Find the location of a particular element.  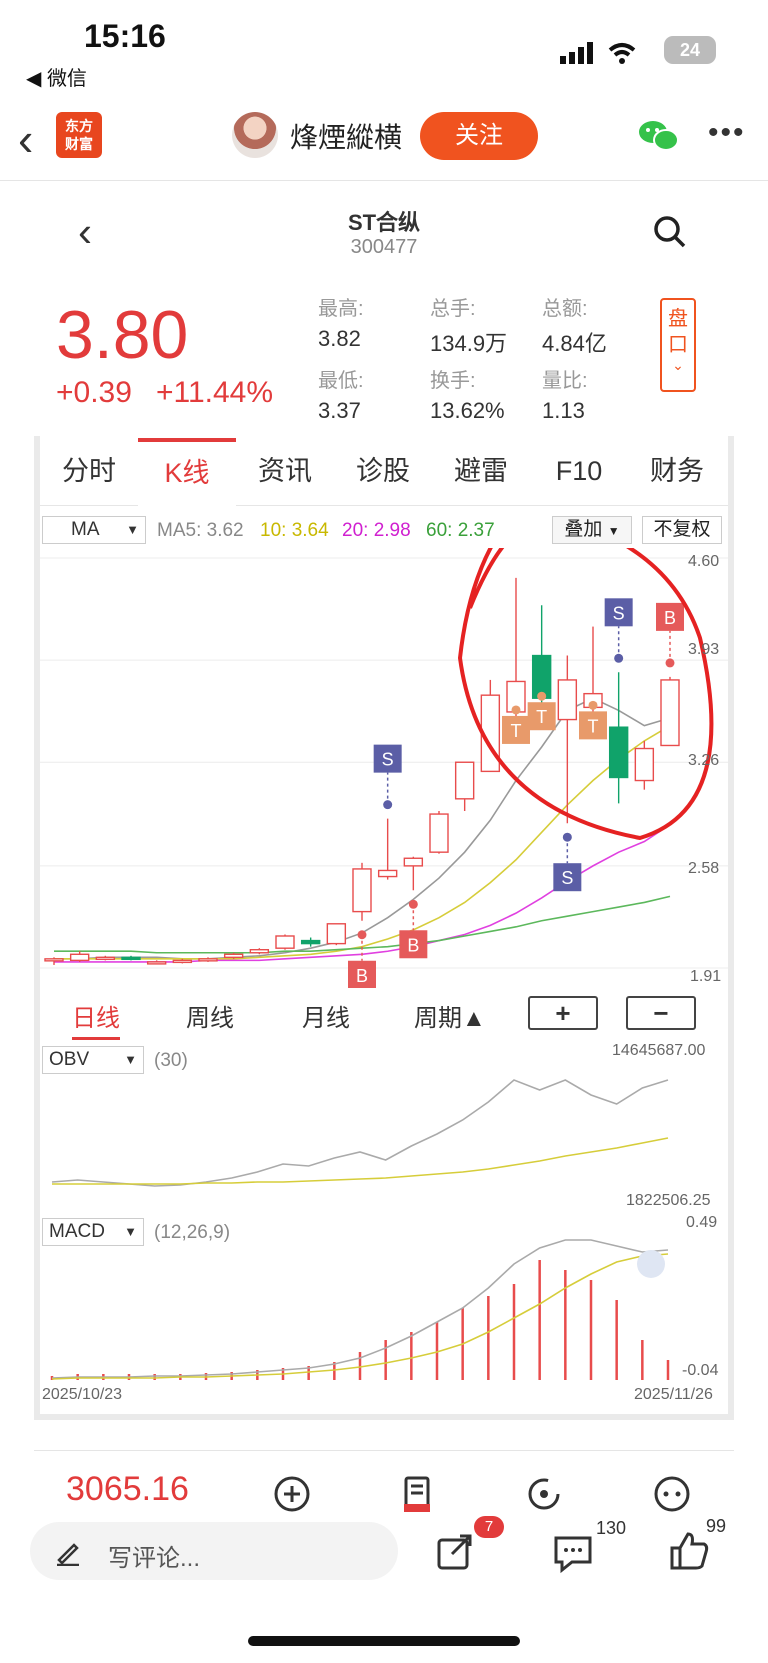

tab-fenshi: 分时 is located at coordinates (89, 472).